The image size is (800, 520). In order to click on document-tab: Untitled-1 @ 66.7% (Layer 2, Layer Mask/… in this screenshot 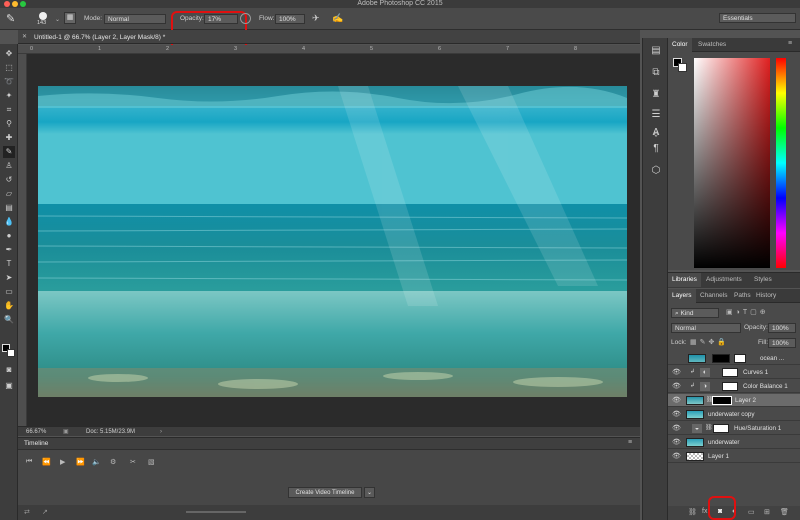, I will do `click(99, 37)`.